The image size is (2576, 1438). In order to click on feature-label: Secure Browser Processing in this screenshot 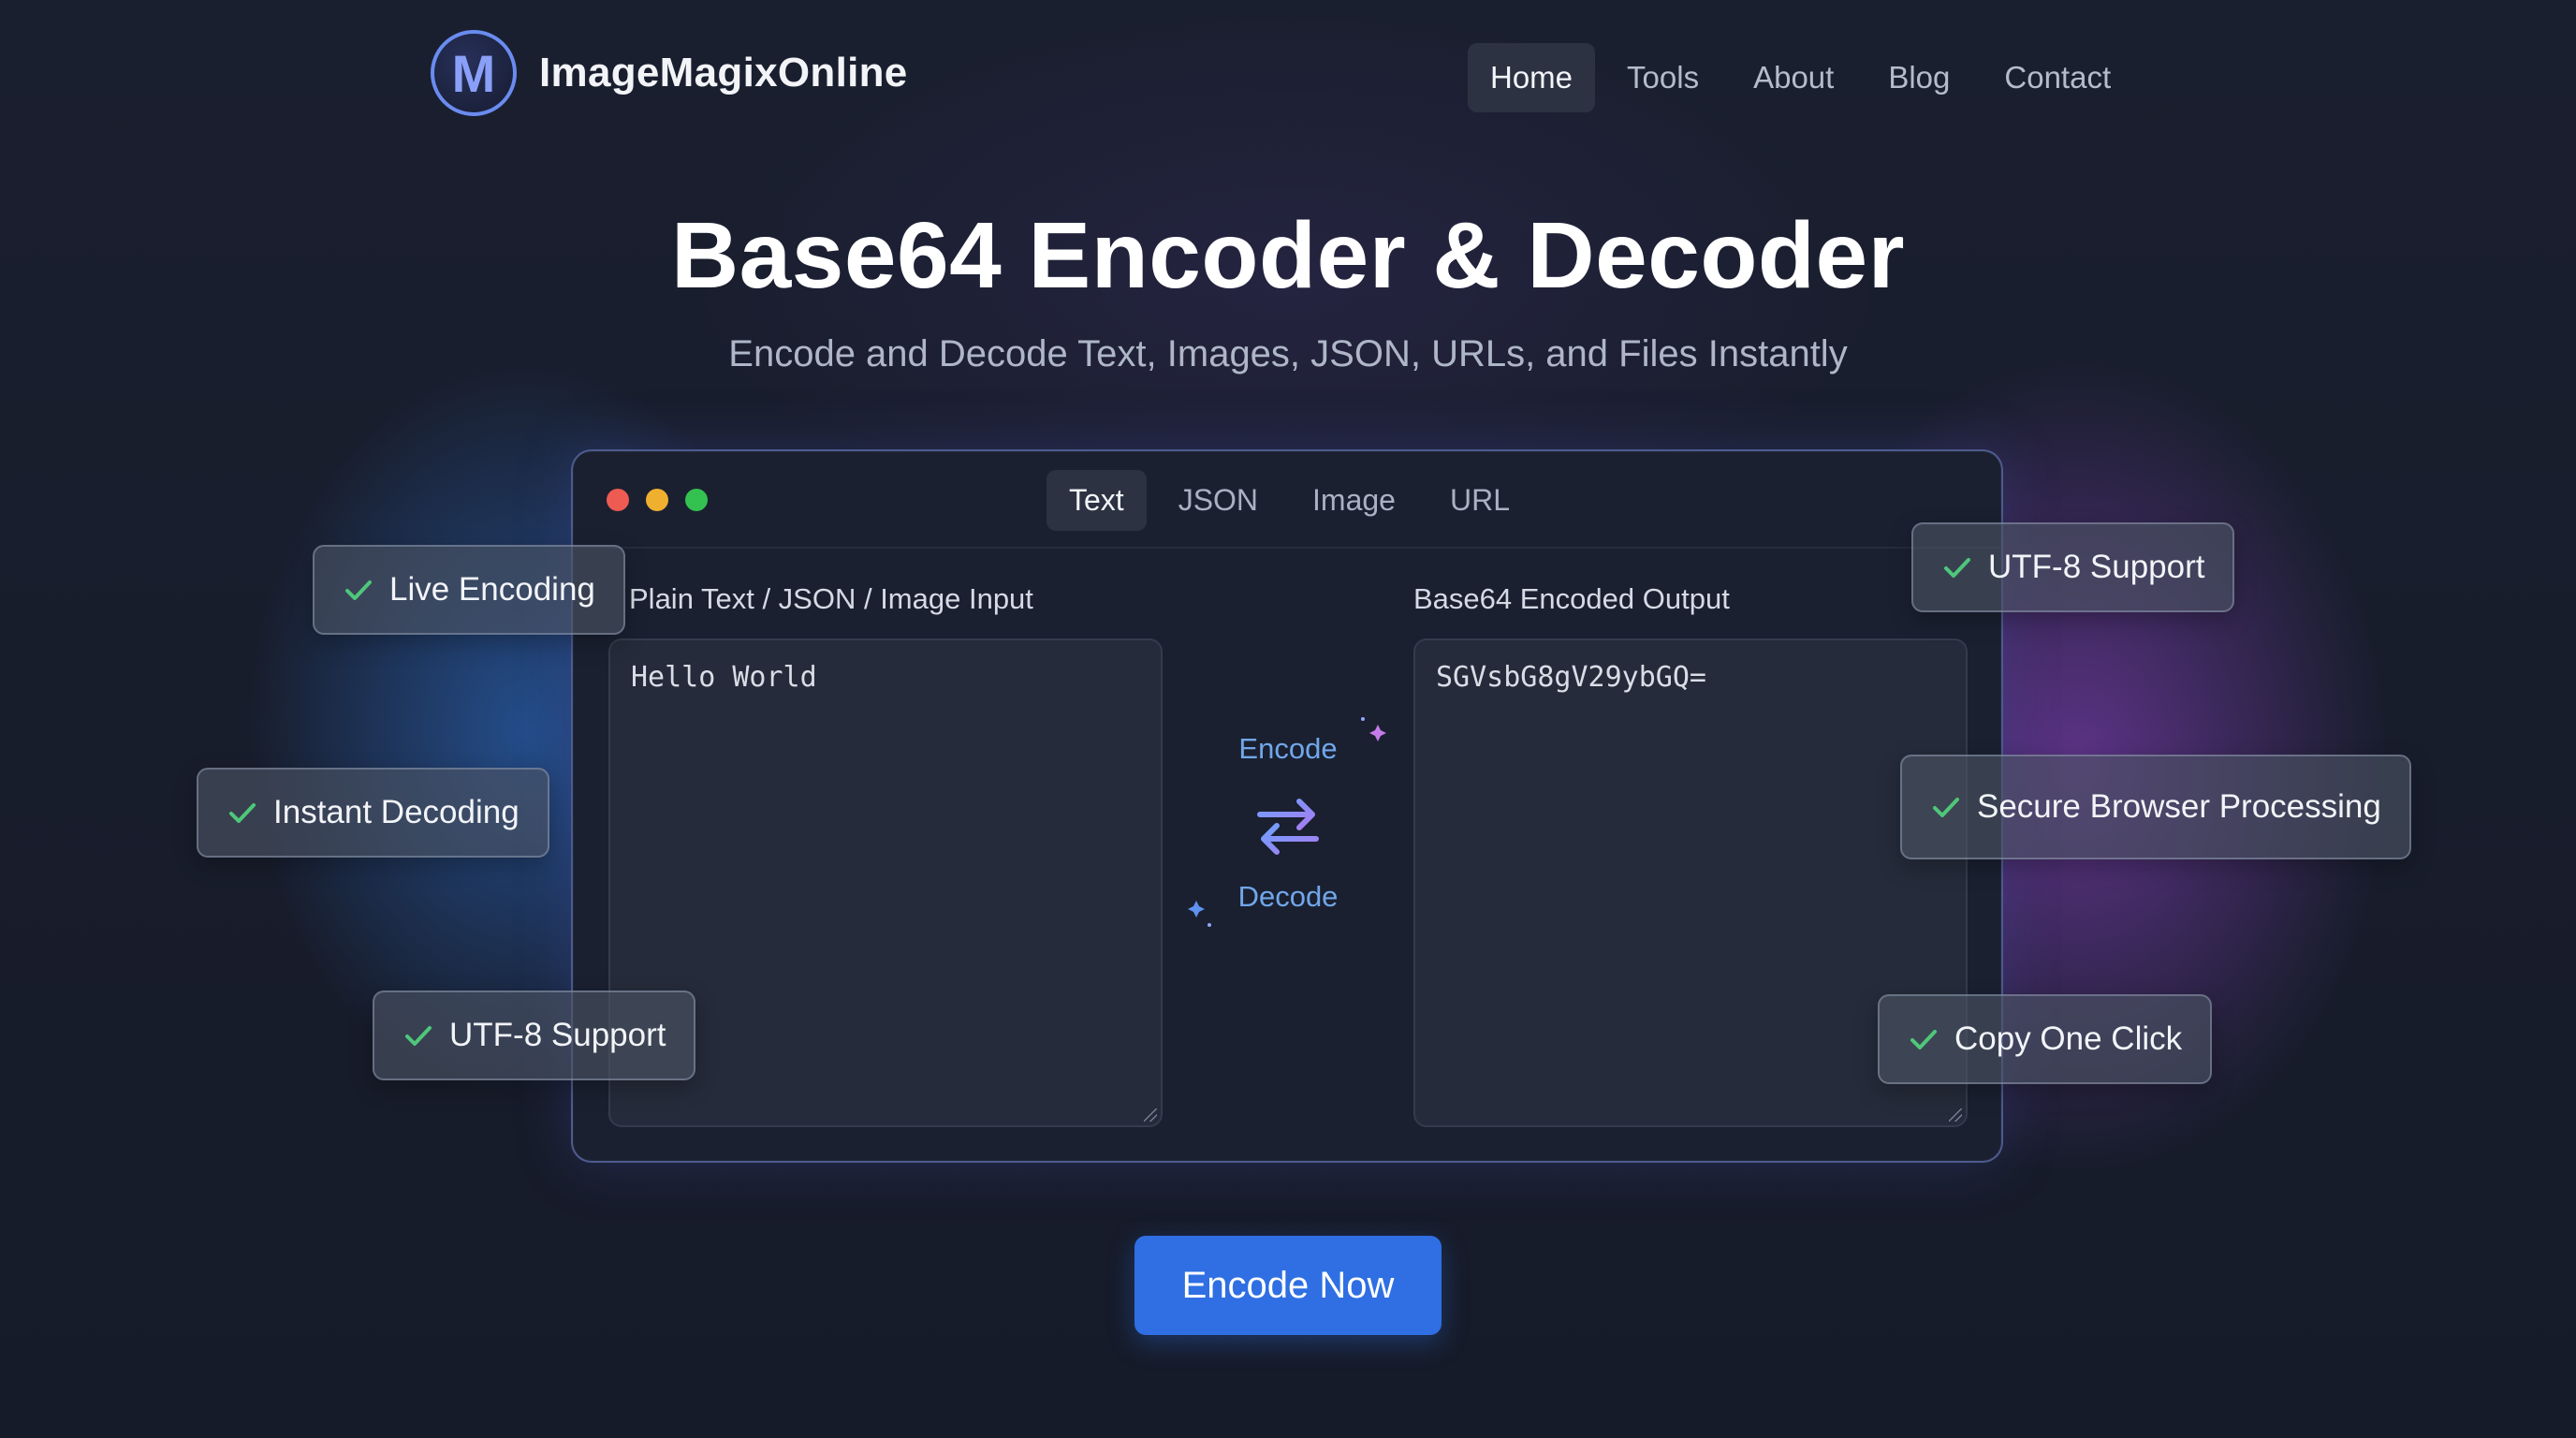, I will do `click(2179, 806)`.